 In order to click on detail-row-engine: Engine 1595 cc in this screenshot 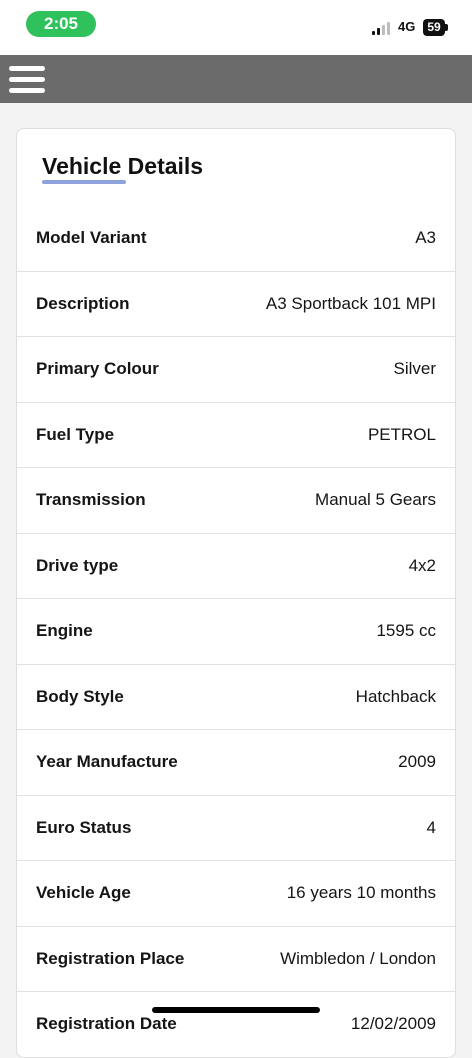, I will do `click(236, 631)`.